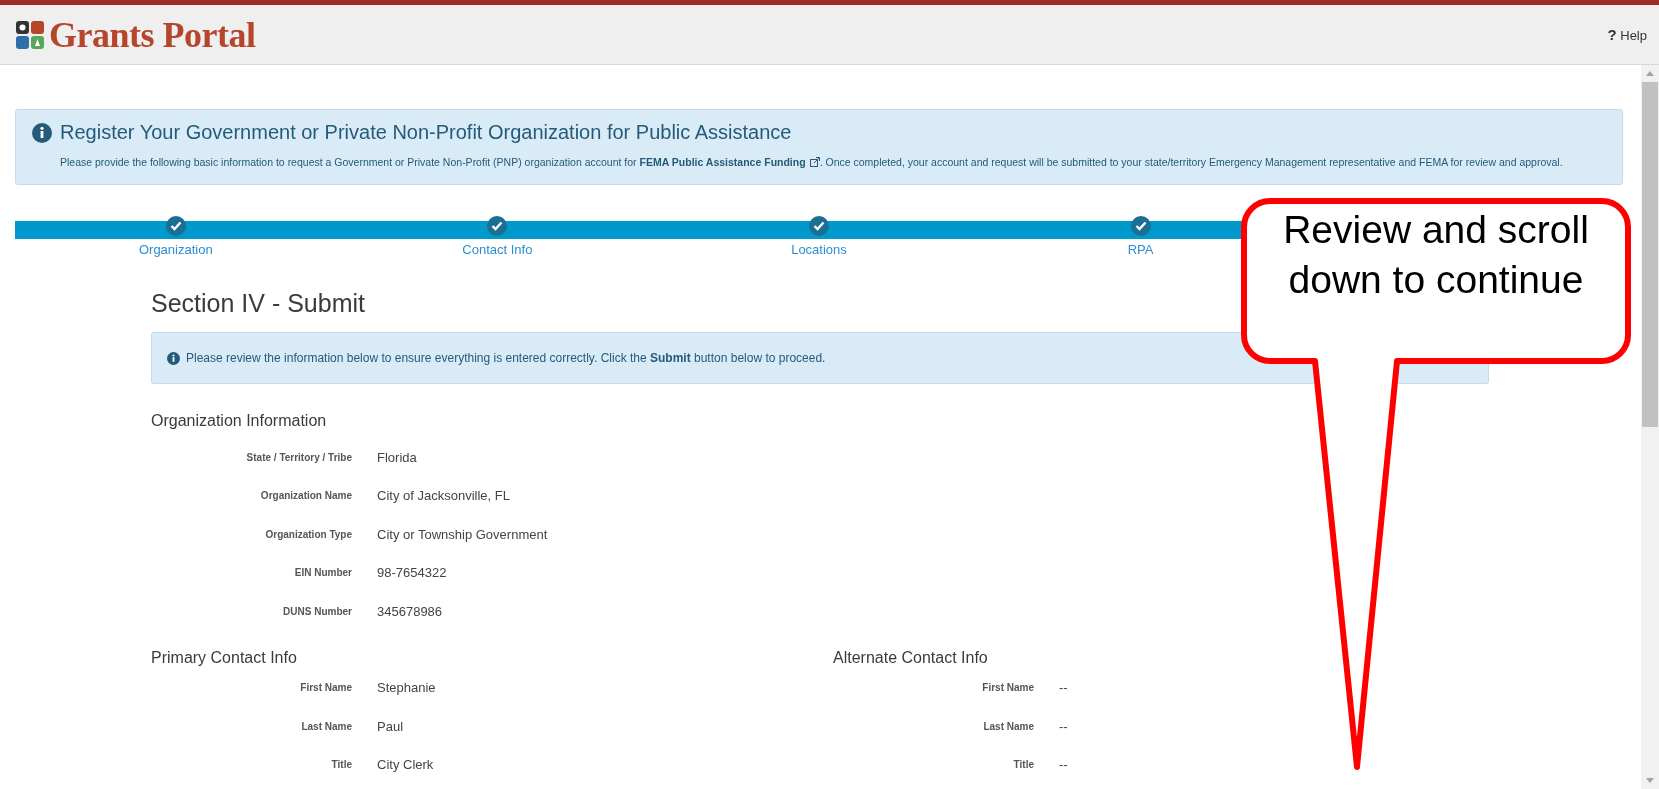 This screenshot has width=1659, height=789. What do you see at coordinates (258, 303) in the screenshot?
I see `section-title: Section IV - Submit` at bounding box center [258, 303].